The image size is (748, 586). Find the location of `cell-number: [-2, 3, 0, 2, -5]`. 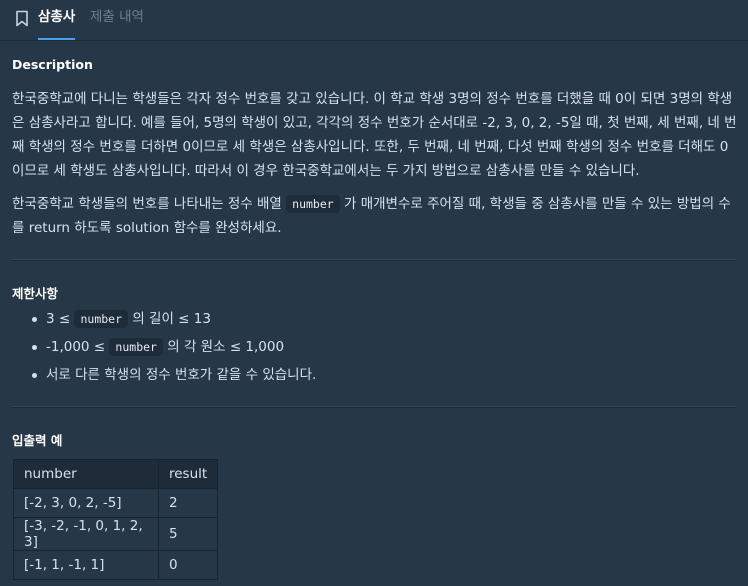

cell-number: [-2, 3, 0, 2, -5] is located at coordinates (86, 503).